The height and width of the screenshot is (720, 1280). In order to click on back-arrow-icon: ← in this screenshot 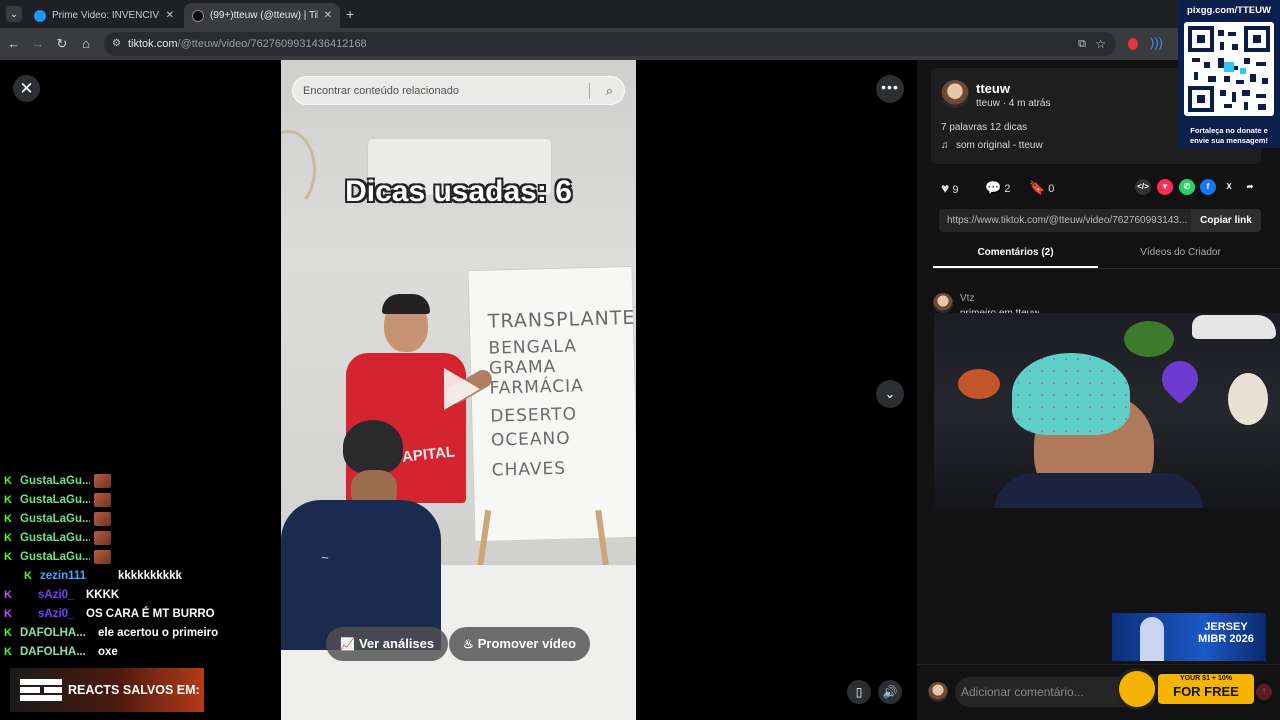, I will do `click(14, 44)`.